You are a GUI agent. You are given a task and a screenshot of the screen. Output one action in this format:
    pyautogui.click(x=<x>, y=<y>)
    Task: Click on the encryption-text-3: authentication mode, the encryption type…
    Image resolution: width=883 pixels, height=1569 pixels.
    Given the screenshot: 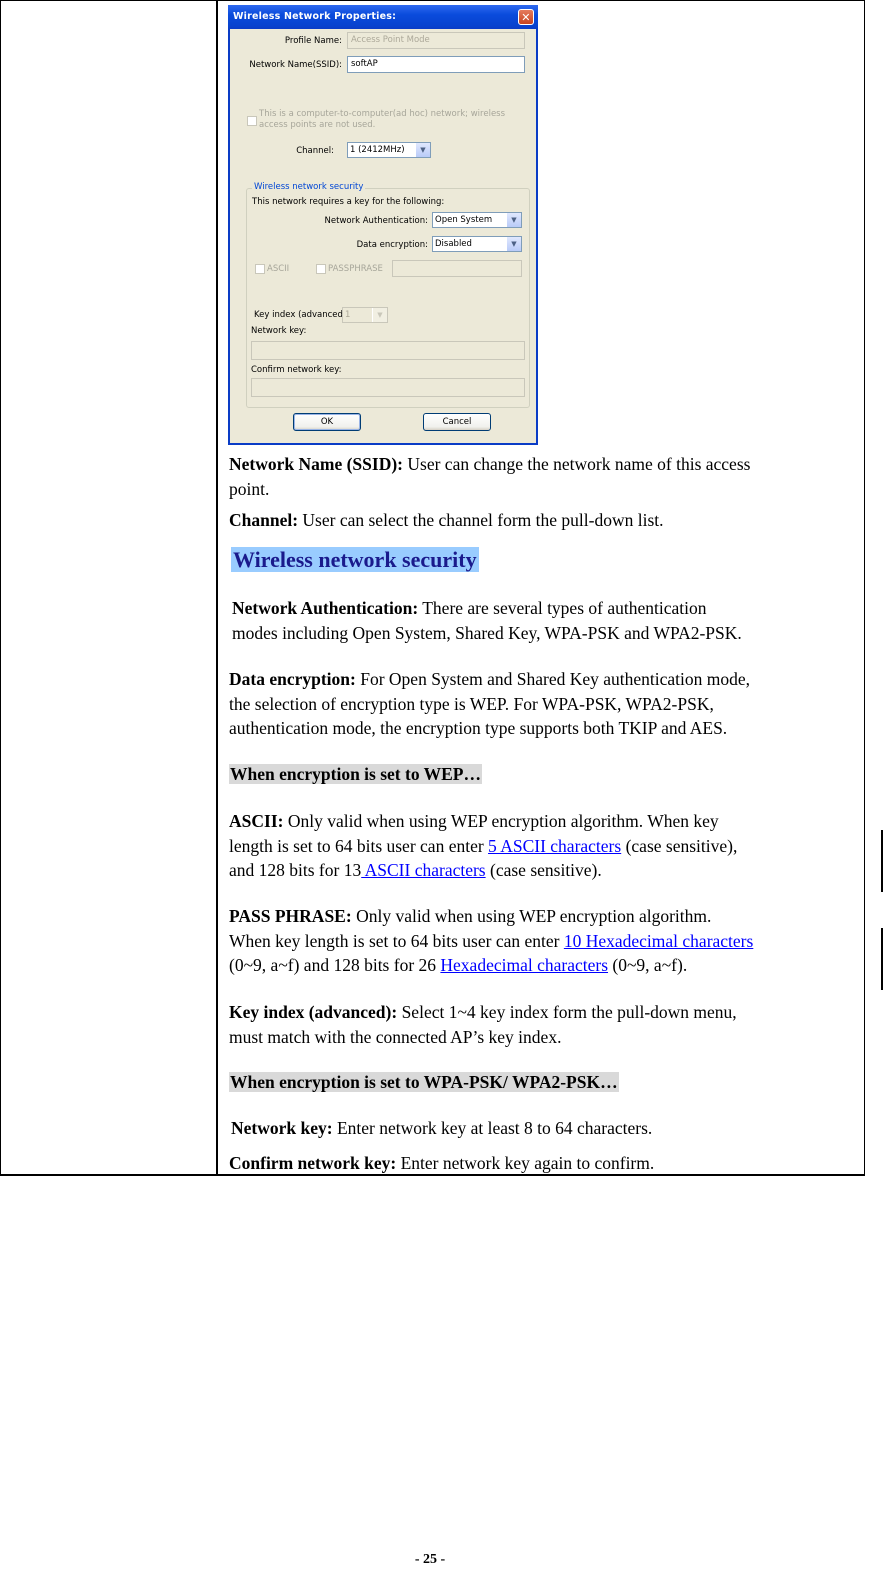 What is the action you would take?
    pyautogui.click(x=478, y=728)
    